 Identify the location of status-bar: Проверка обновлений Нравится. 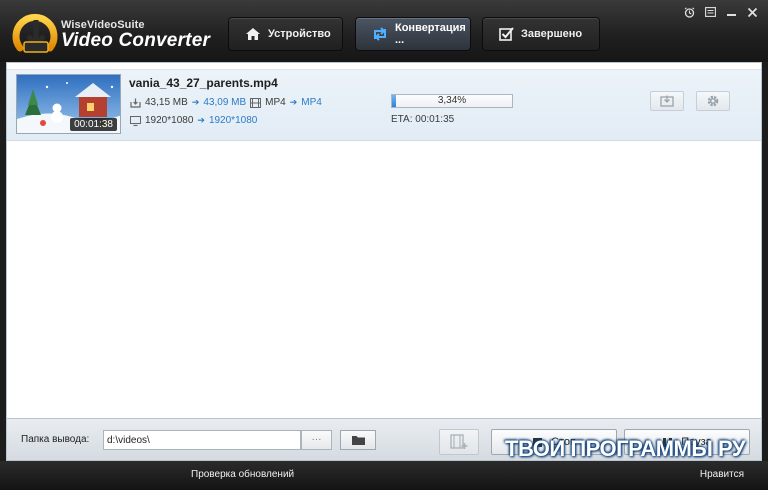
(384, 475).